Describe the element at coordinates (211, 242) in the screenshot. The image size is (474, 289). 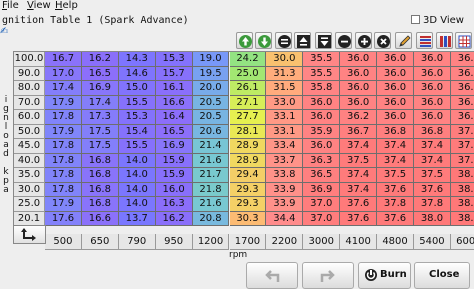
I see `x-axis-label: 1200` at that location.